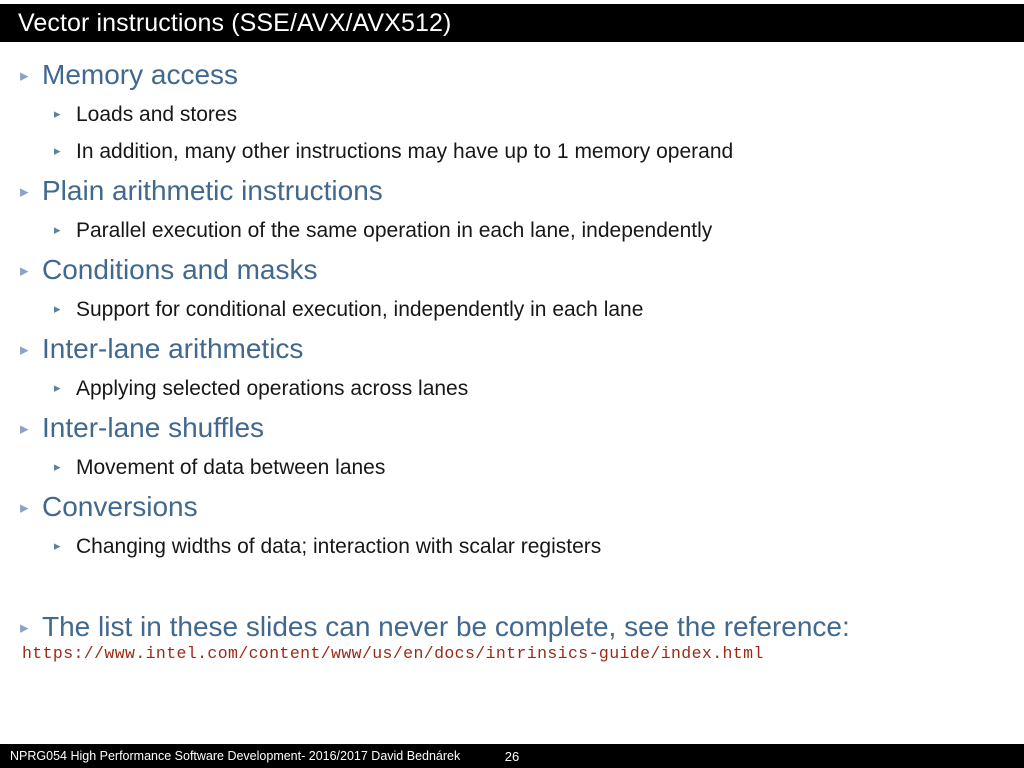 This screenshot has height=768, width=1024. I want to click on bullet-text: Memory access, so click(140, 74).